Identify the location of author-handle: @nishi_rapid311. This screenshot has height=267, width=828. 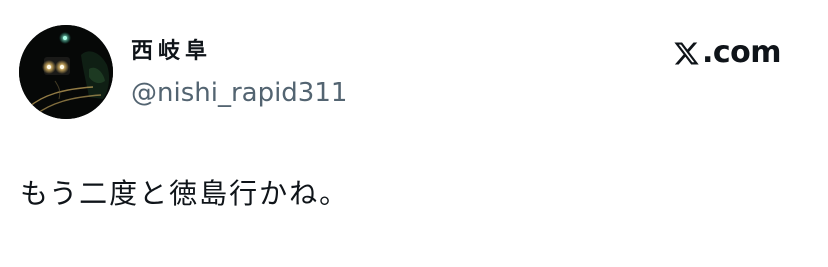
(239, 93).